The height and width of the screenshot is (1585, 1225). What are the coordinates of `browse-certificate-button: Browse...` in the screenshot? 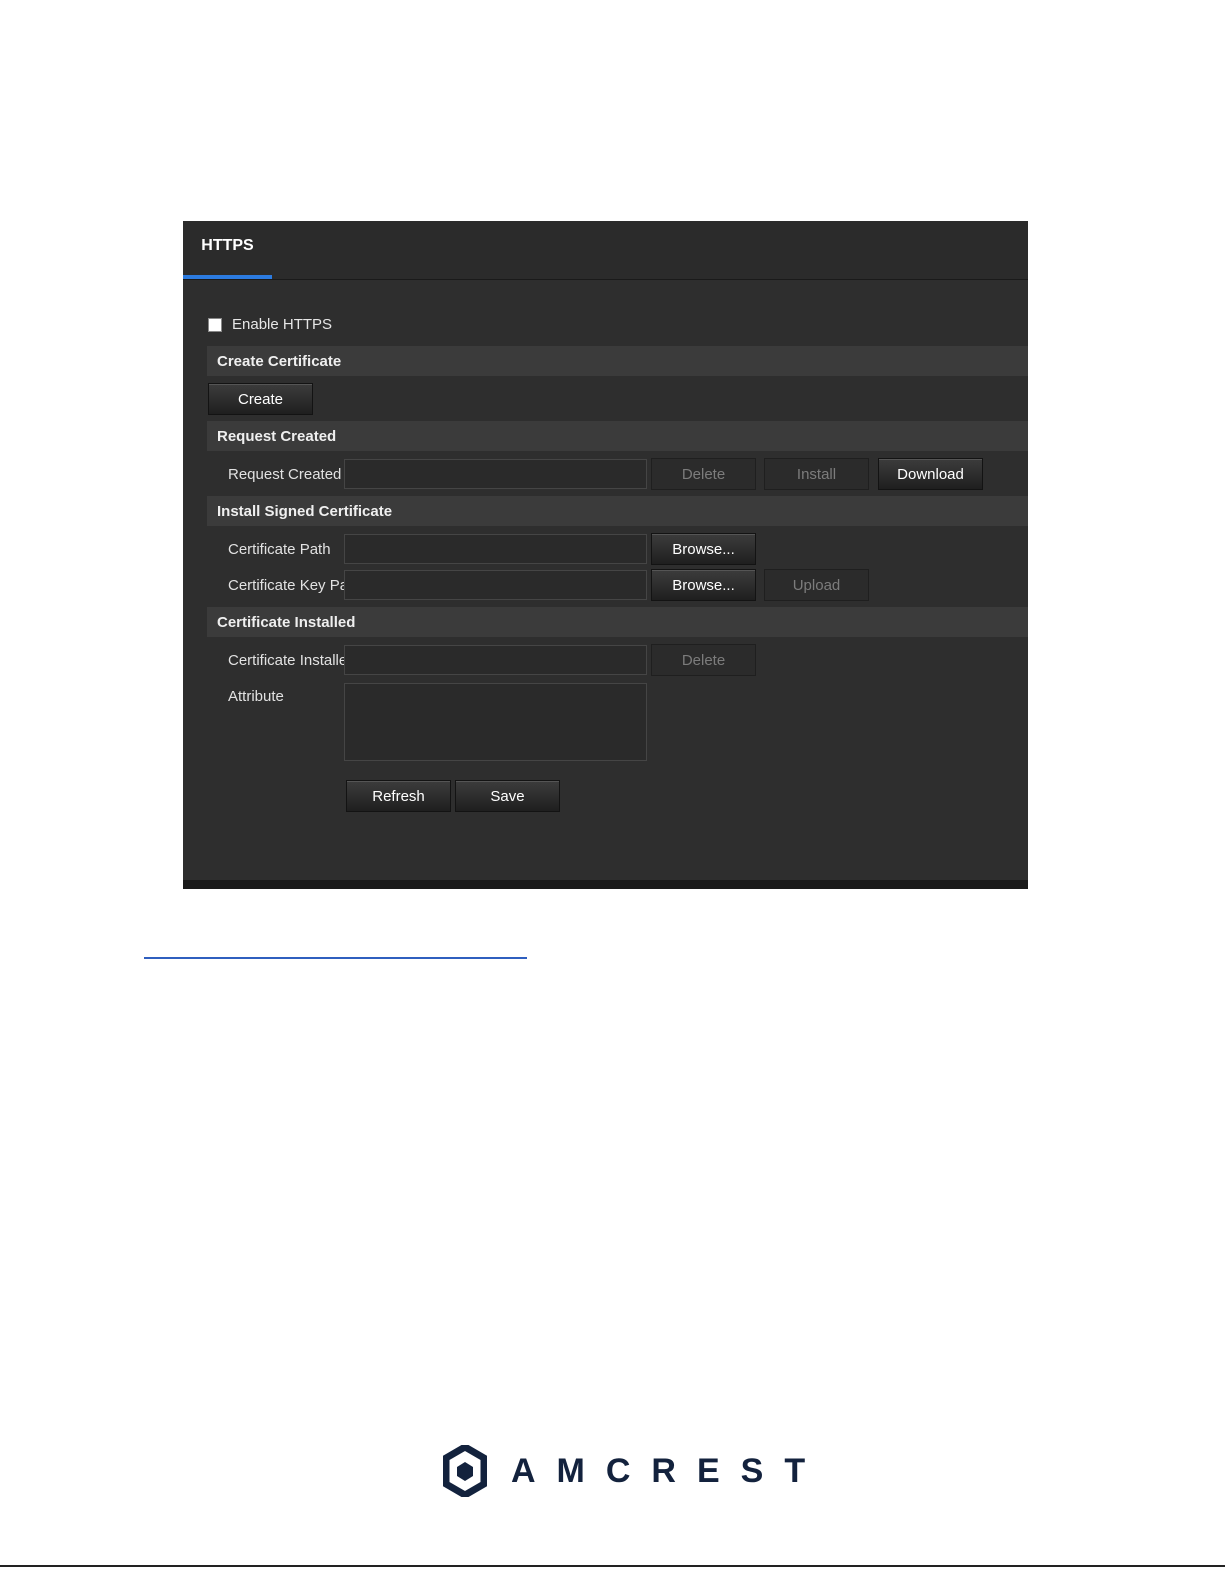 It's located at (703, 549).